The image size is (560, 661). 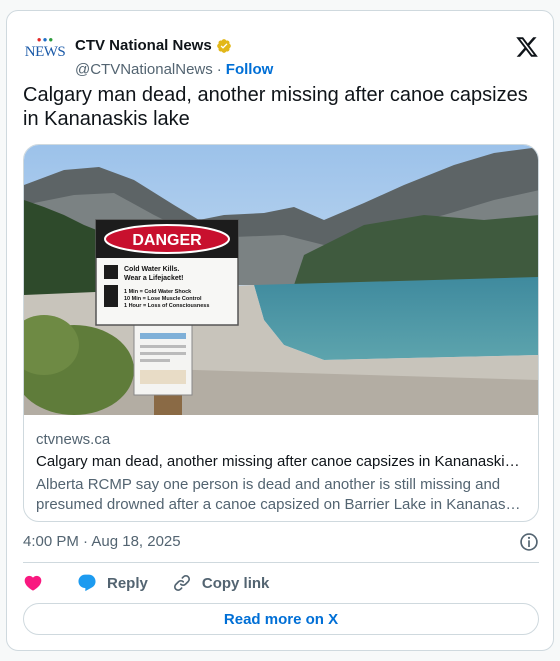 I want to click on danger-sign-rule2: 10 Min = Lose Muscle Control, so click(x=163, y=299).